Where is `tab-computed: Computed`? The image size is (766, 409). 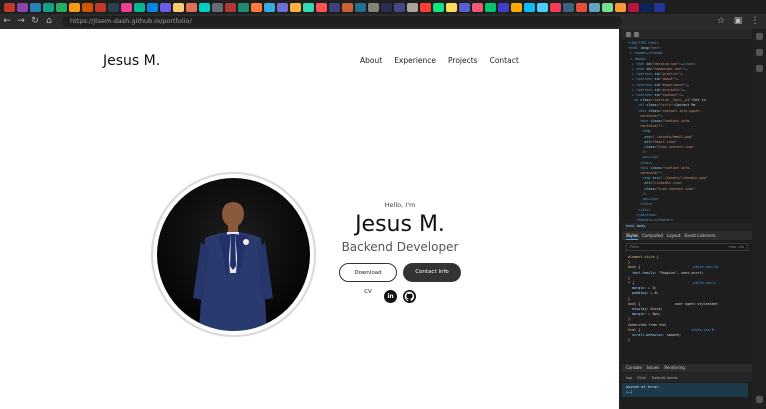
tab-computed: Computed is located at coordinates (652, 235).